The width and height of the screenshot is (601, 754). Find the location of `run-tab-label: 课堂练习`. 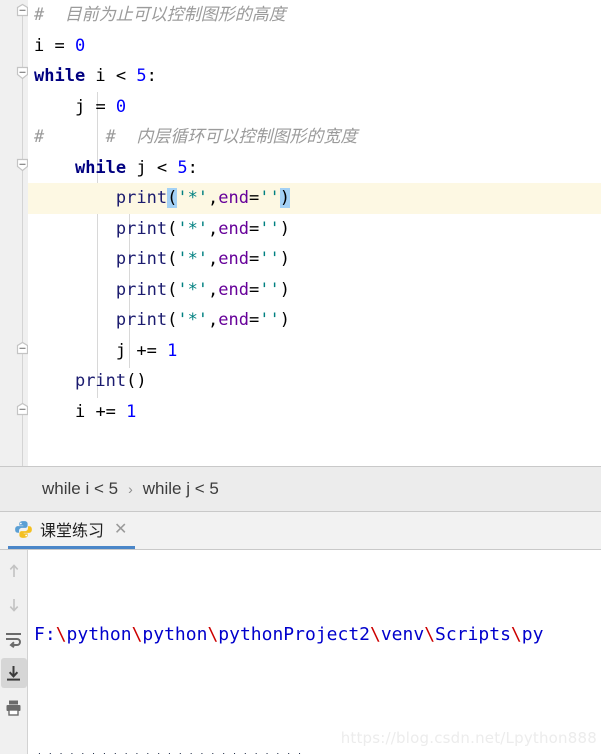

run-tab-label: 课堂练习 is located at coordinates (72, 530).